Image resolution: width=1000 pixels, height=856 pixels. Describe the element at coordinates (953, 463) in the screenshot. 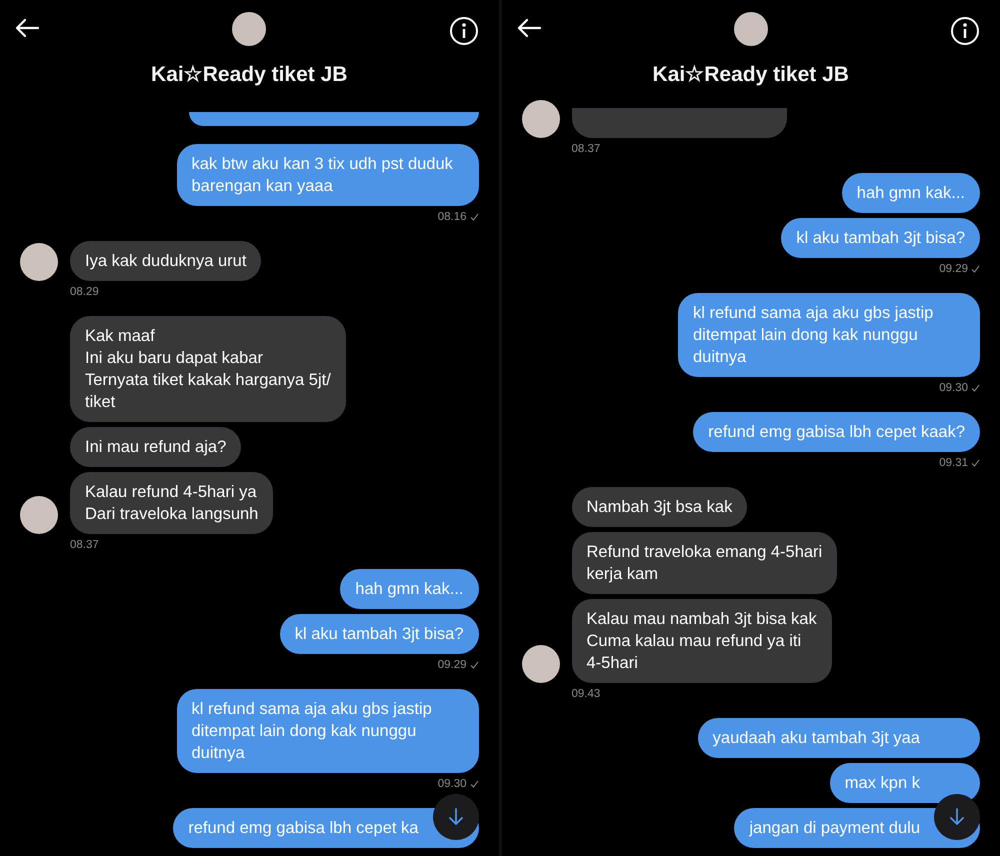

I see `timestamp: 09.31` at that location.